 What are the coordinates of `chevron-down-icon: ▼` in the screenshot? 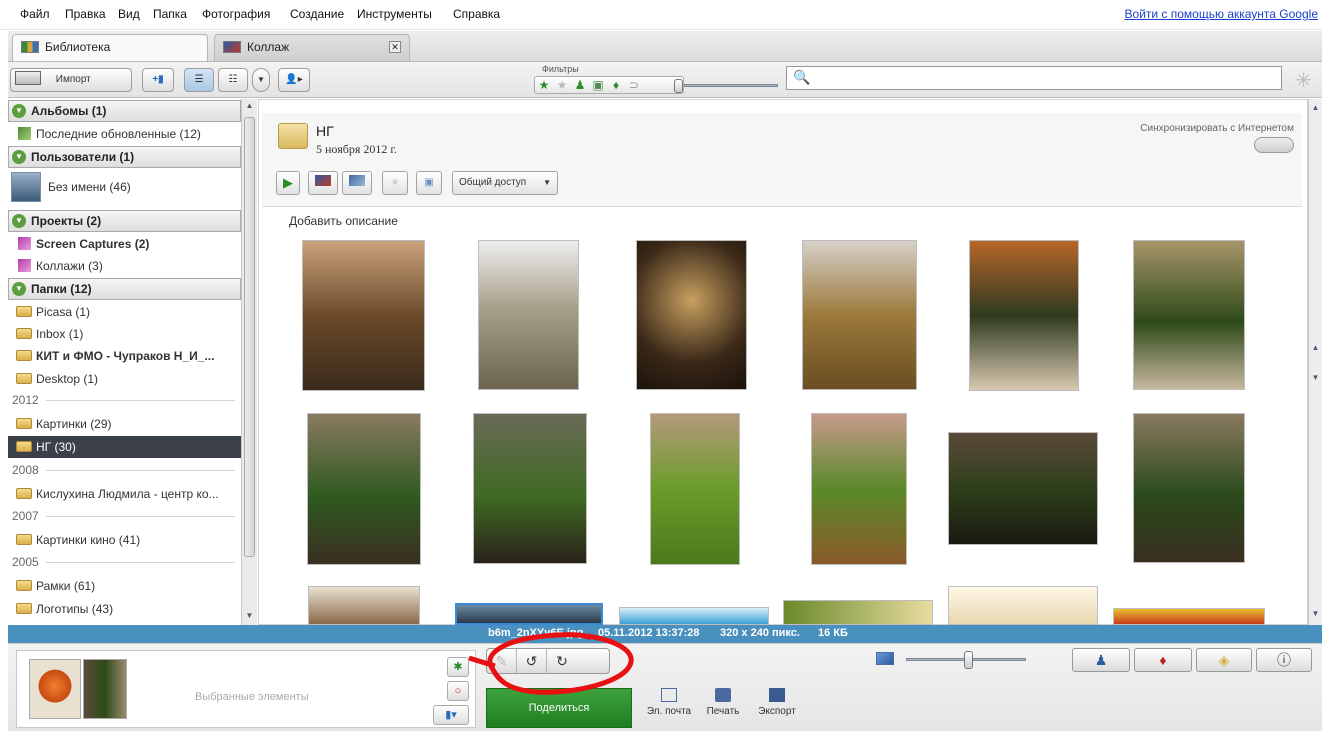 It's located at (261, 79).